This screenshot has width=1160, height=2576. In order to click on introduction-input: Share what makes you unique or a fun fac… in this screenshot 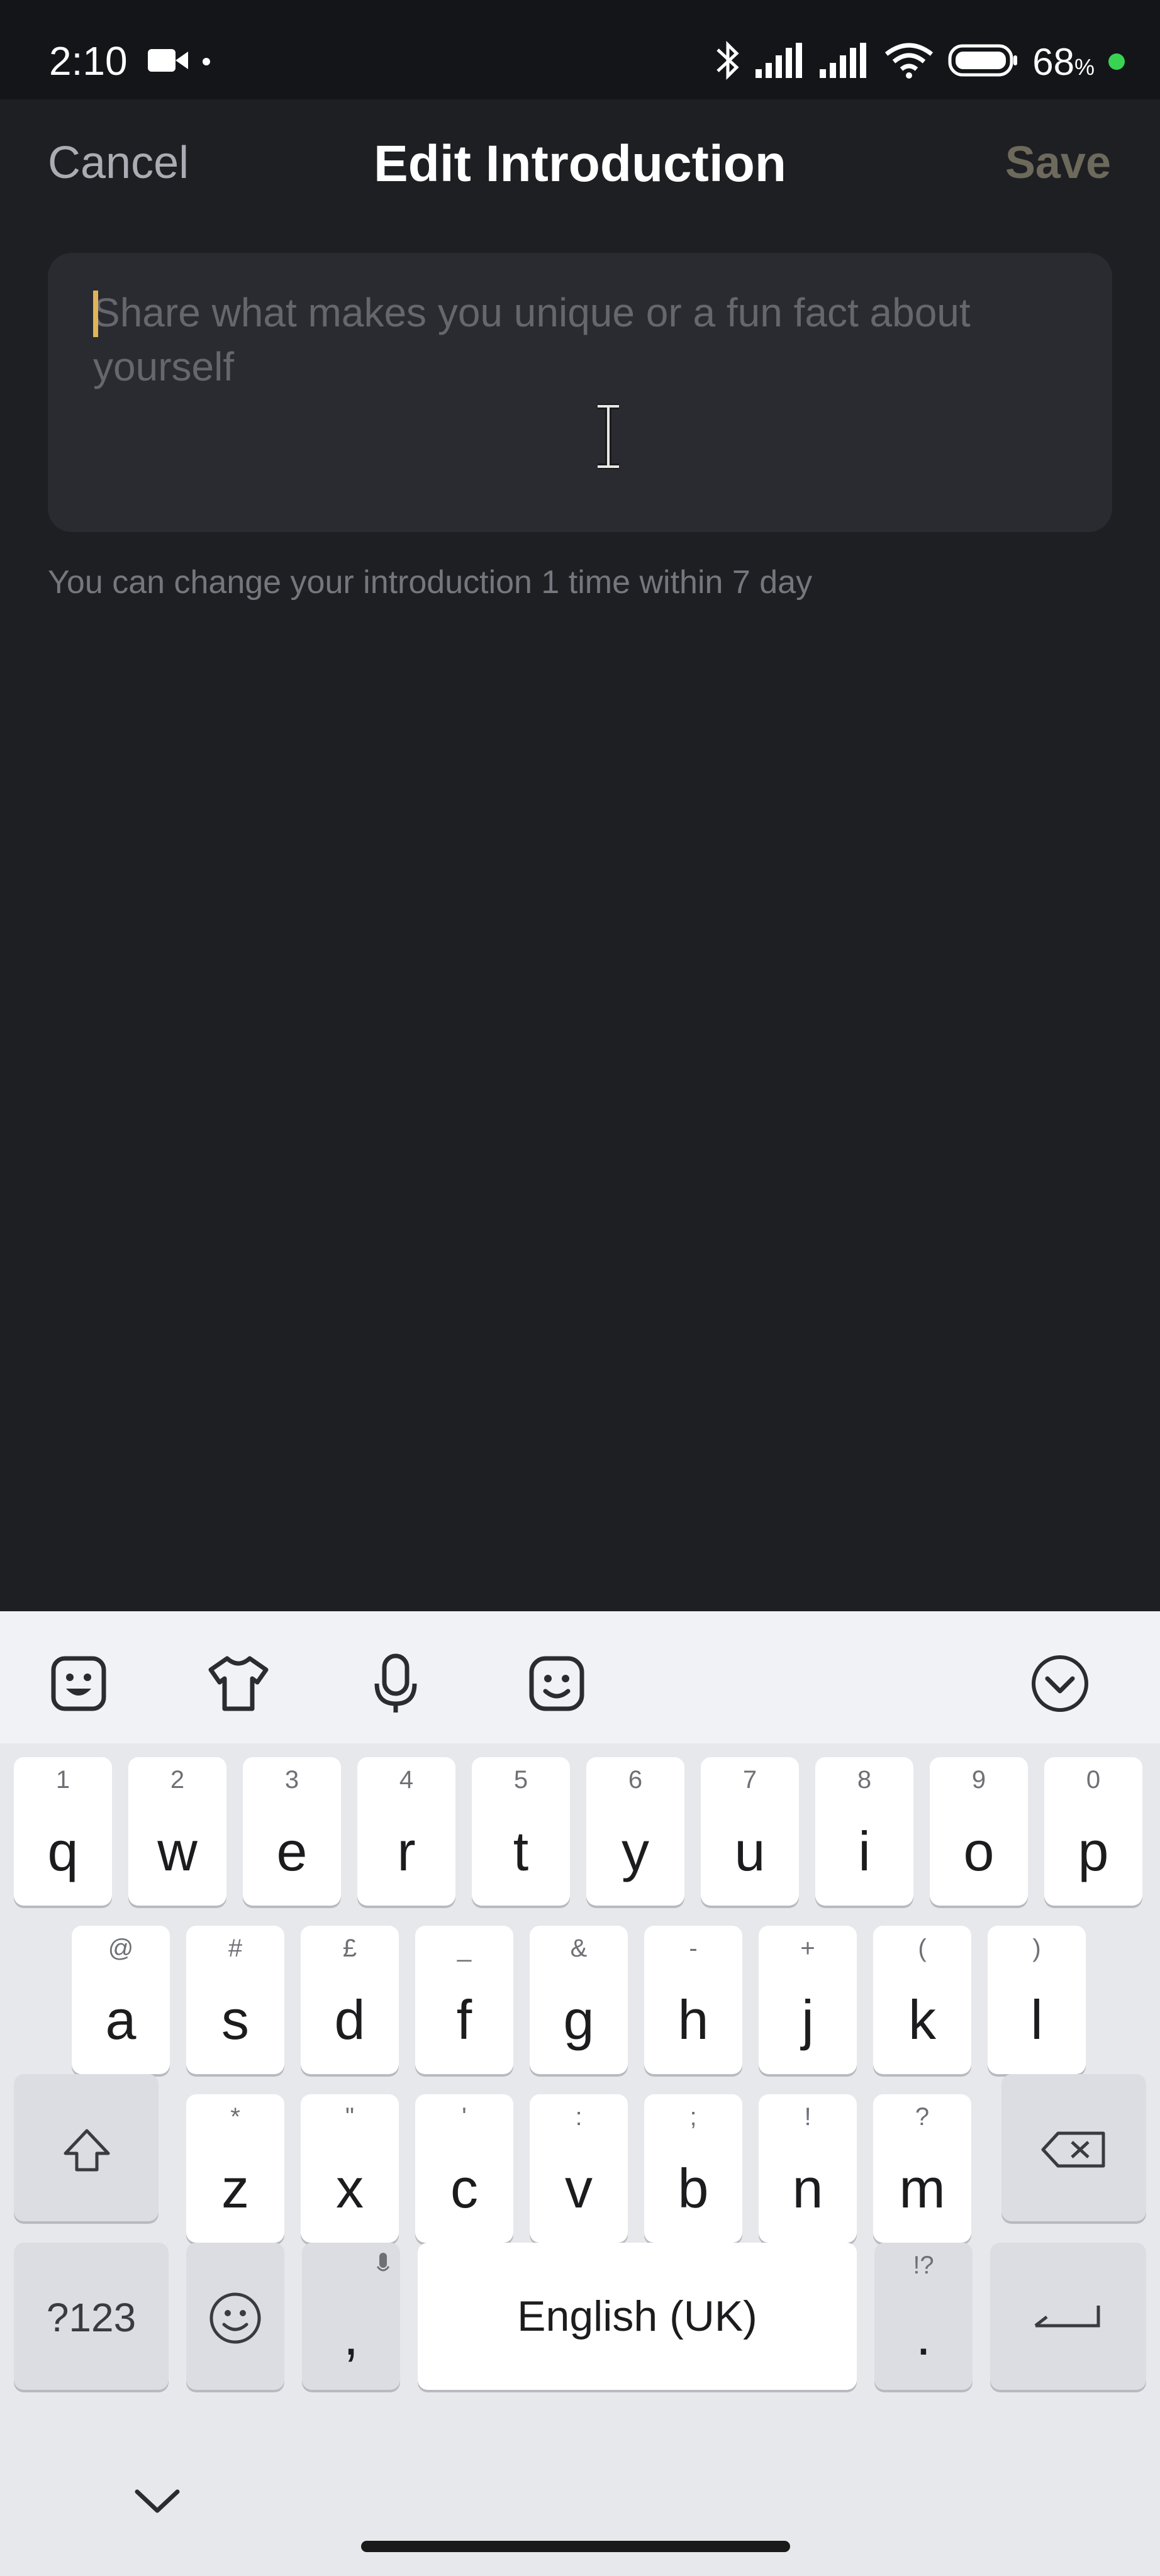, I will do `click(580, 392)`.